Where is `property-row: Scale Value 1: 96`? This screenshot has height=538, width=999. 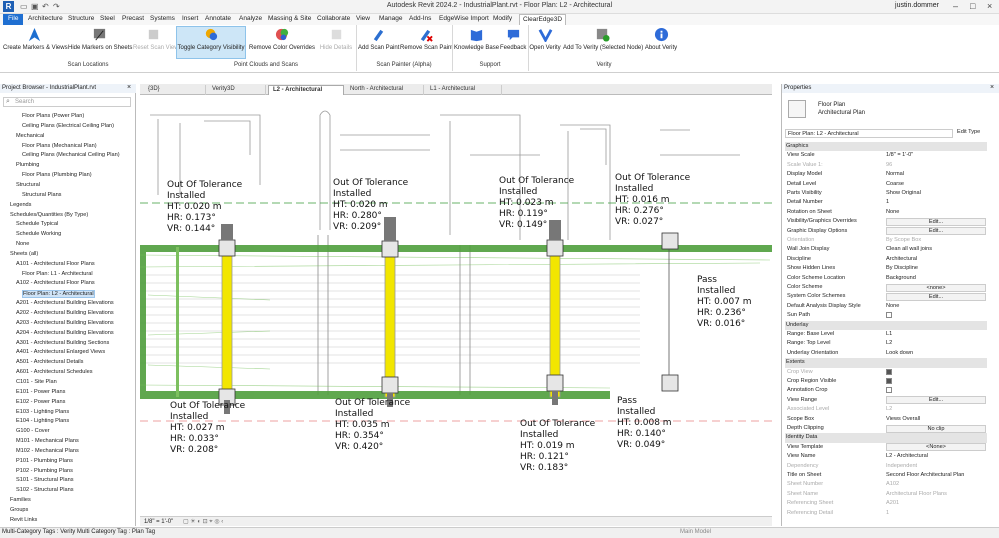 property-row: Scale Value 1: 96 is located at coordinates (886, 165).